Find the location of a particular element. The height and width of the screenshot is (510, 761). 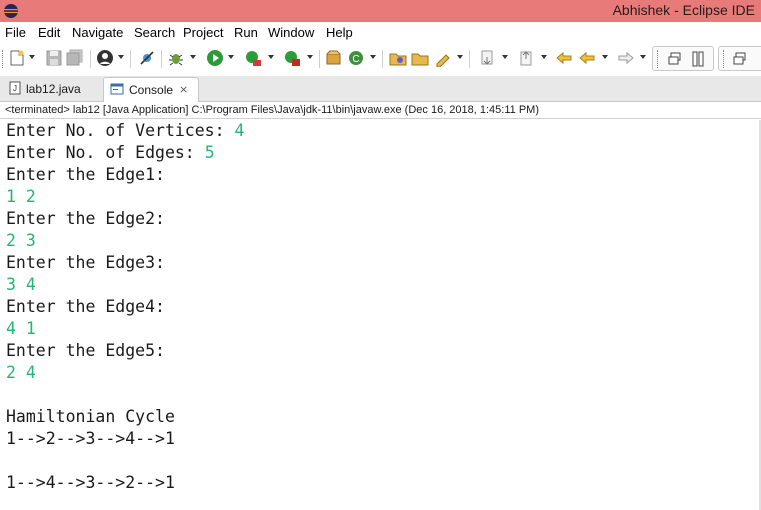

console-output-text: Enter the Edge5: is located at coordinates (85, 350).